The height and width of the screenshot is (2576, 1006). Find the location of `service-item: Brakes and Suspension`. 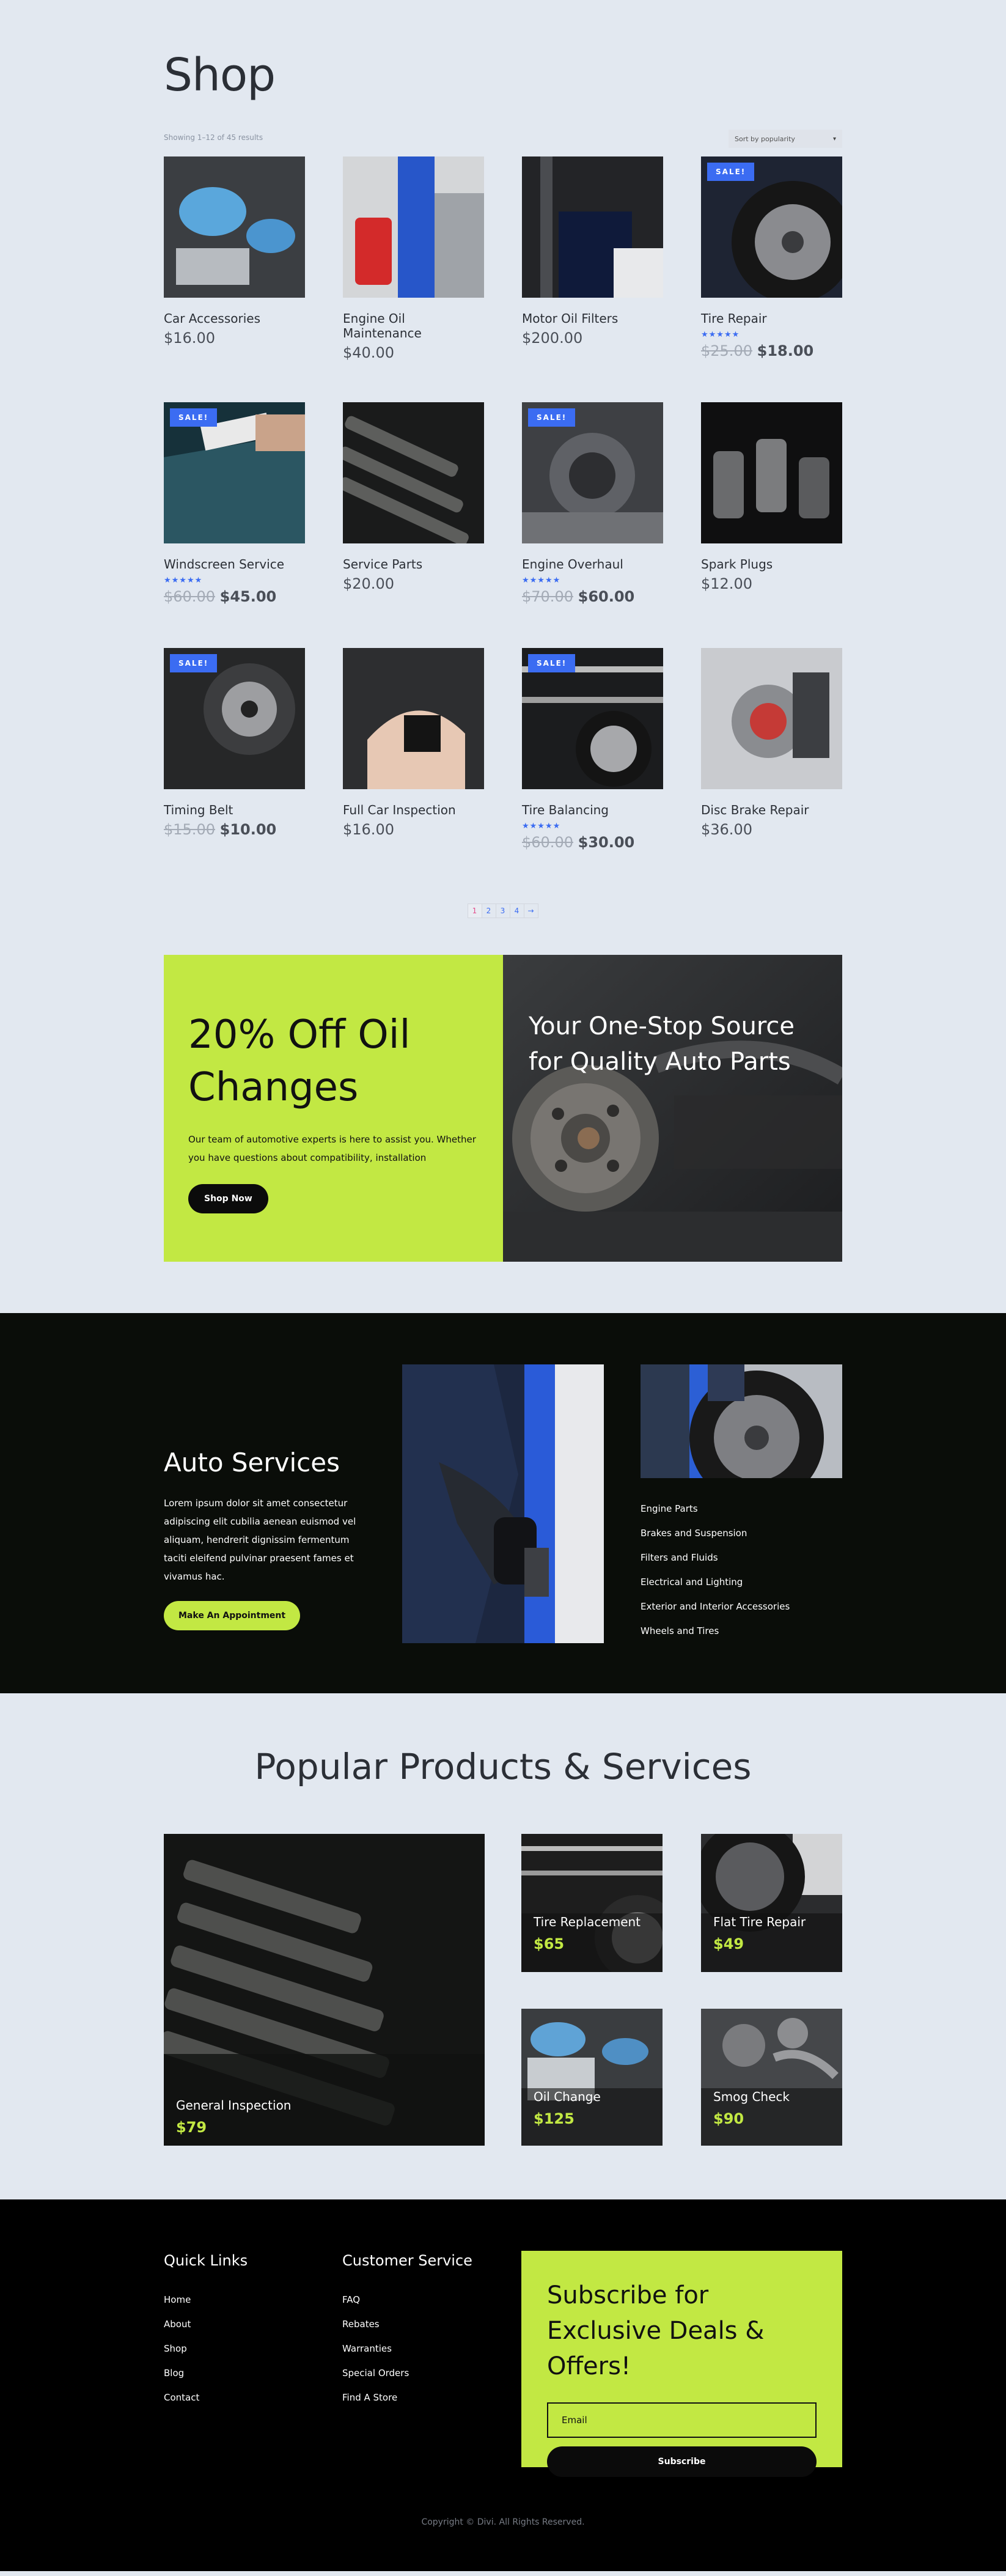

service-item: Brakes and Suspension is located at coordinates (715, 1533).